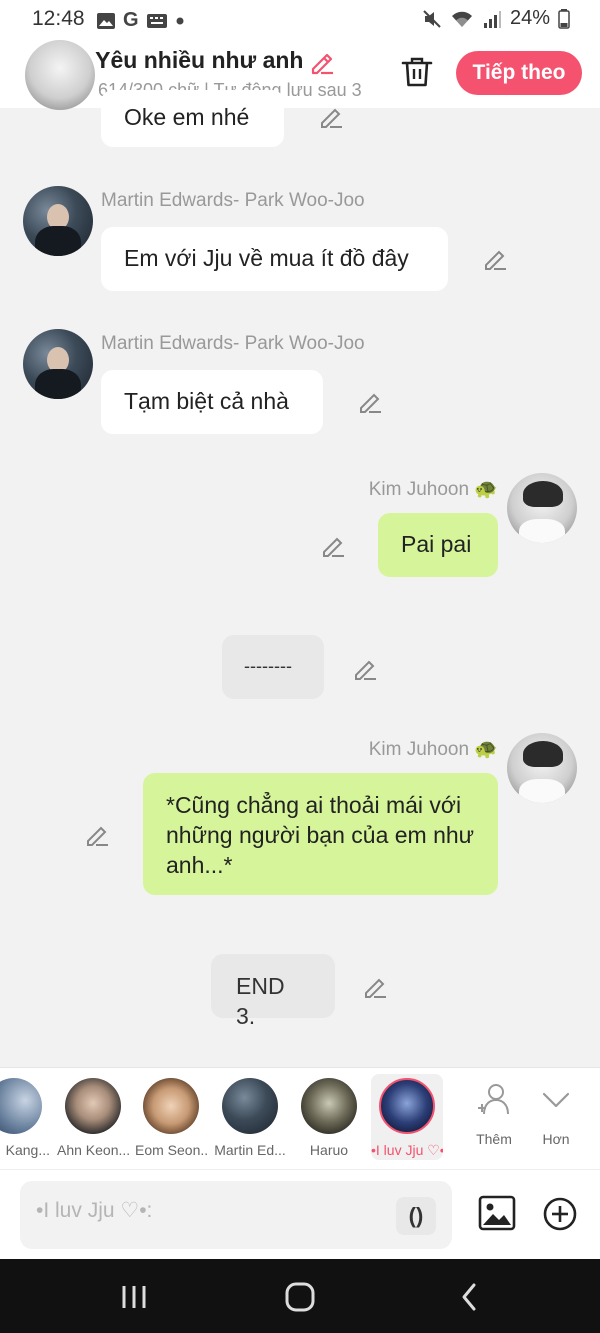  What do you see at coordinates (211, 1211) in the screenshot?
I see `message-input` at bounding box center [211, 1211].